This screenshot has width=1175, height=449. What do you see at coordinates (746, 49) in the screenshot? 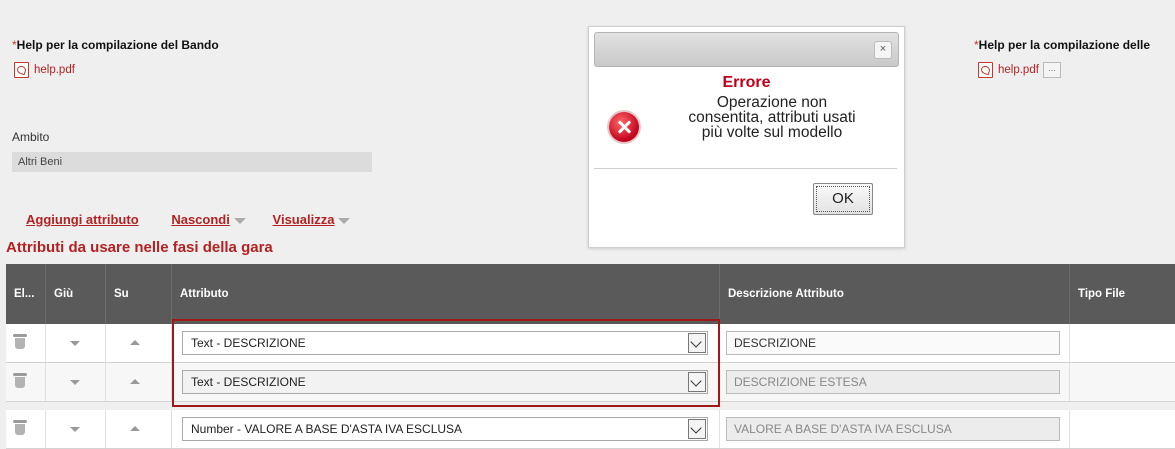
I see `dialog-titlebar: ×` at bounding box center [746, 49].